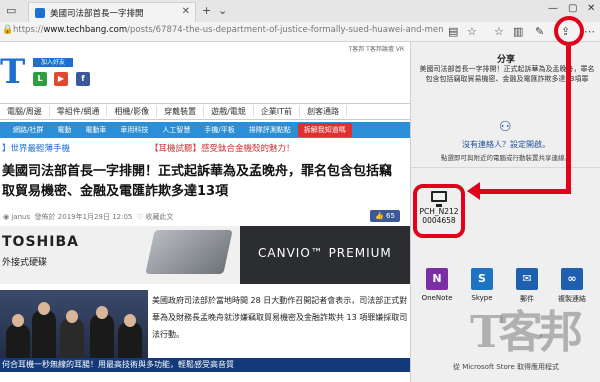 The height and width of the screenshot is (382, 600). What do you see at coordinates (40, 242) in the screenshot?
I see `ad-brand: TOSHIBA` at bounding box center [40, 242].